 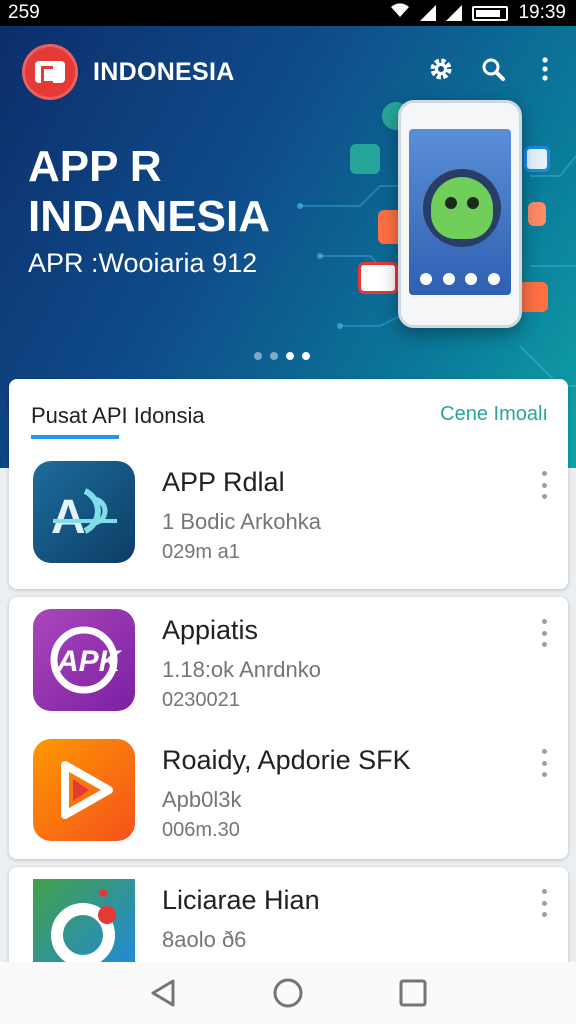 What do you see at coordinates (89, 661) in the screenshot?
I see `svg-text: APK` at bounding box center [89, 661].